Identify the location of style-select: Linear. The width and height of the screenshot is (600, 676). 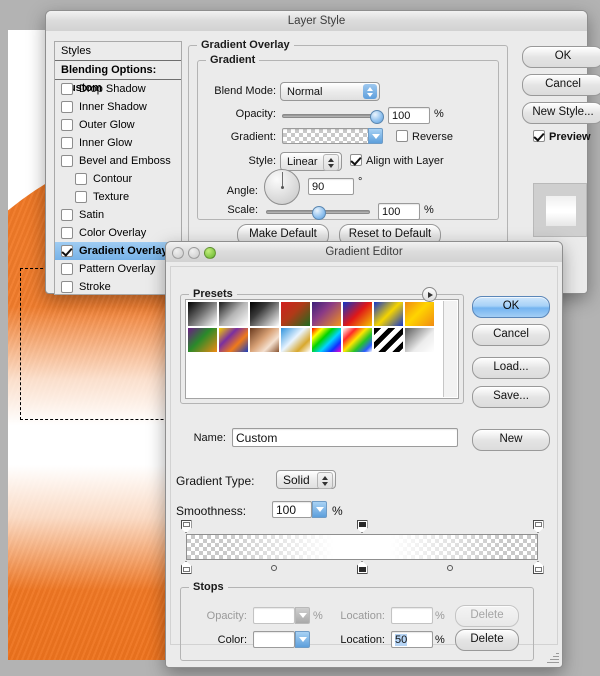
(311, 161).